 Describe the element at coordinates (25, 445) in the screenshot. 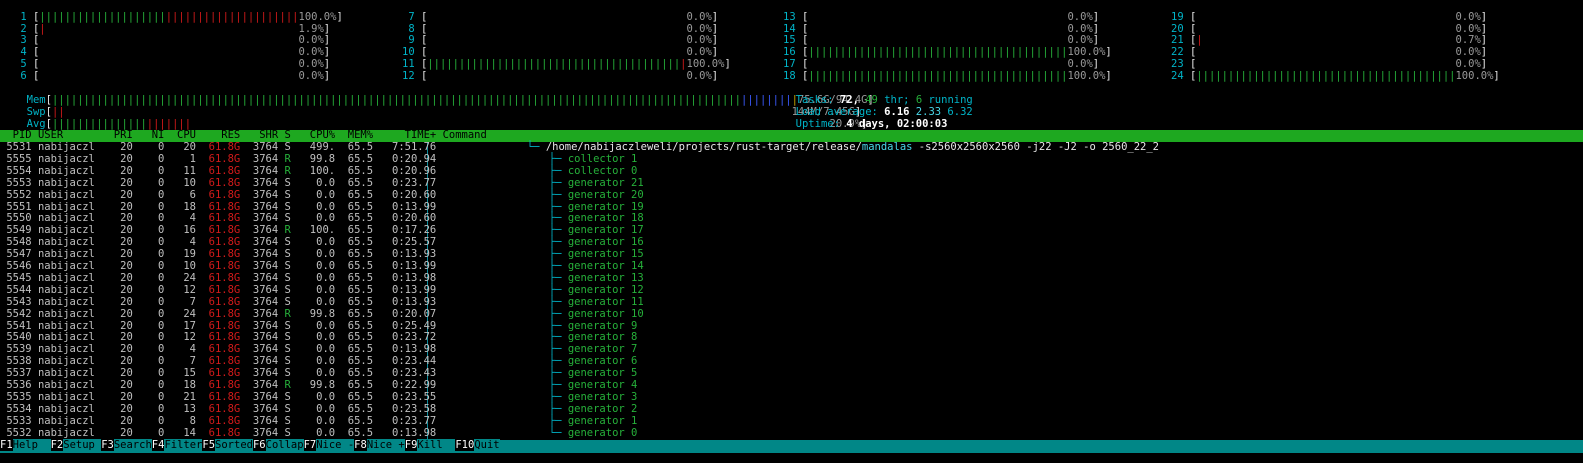

I see `fkey-f1-button: F1Help` at that location.